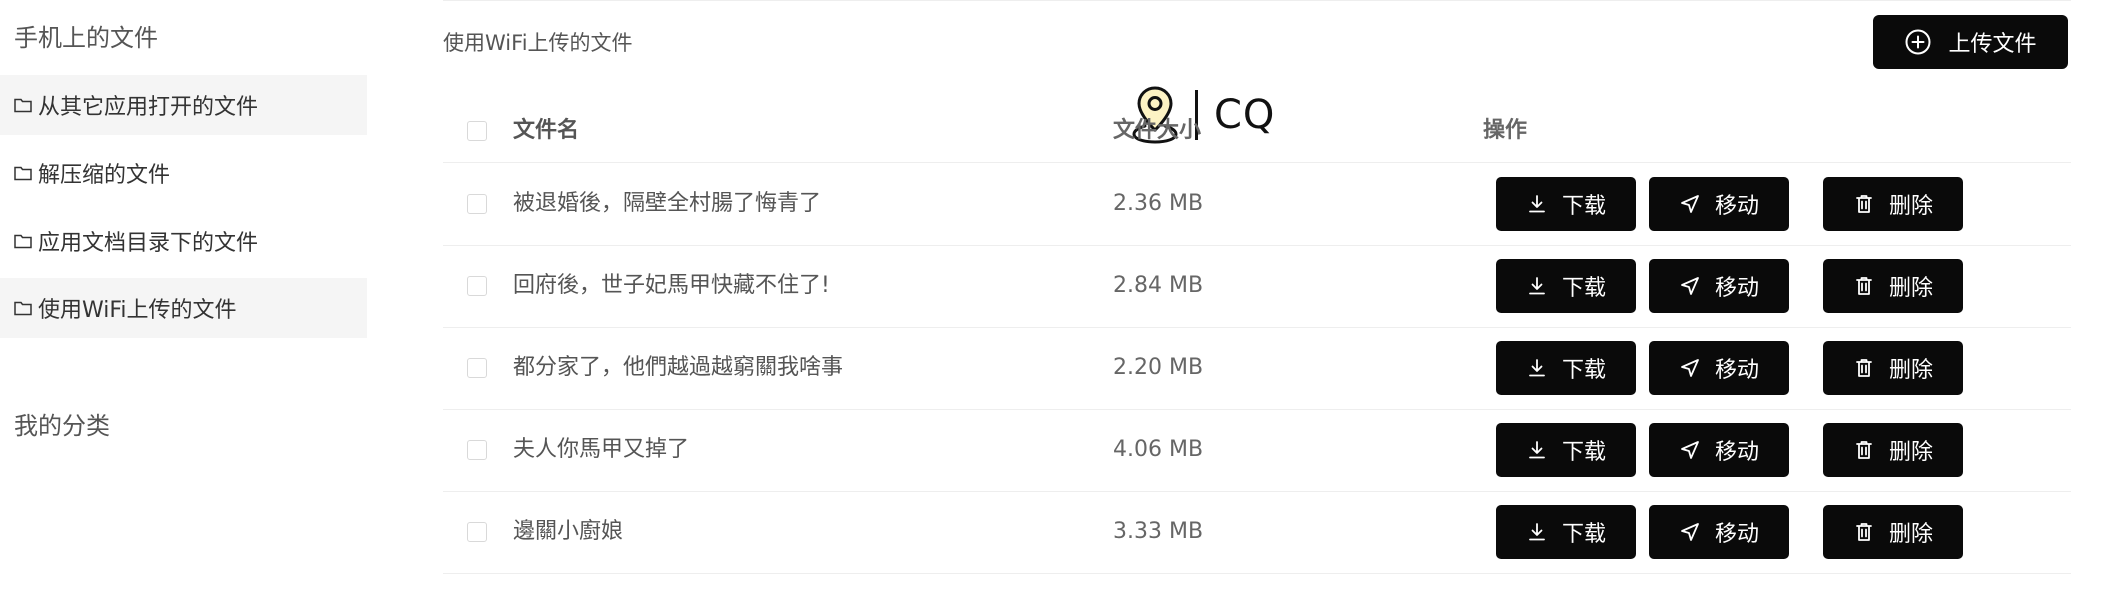 This screenshot has height=600, width=2103. What do you see at coordinates (62, 426) in the screenshot?
I see `sidebar-section-categories-title: 我的分类` at bounding box center [62, 426].